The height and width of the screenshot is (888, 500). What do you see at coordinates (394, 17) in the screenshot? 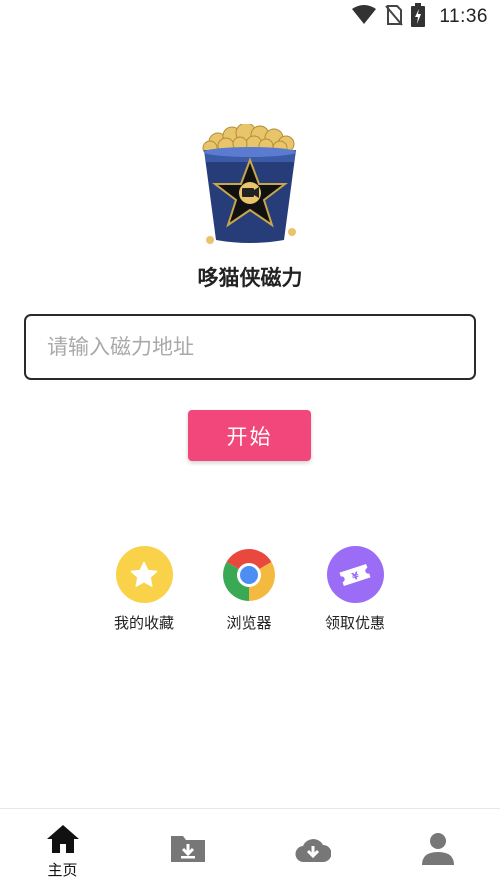
I see `no-sim-icon` at bounding box center [394, 17].